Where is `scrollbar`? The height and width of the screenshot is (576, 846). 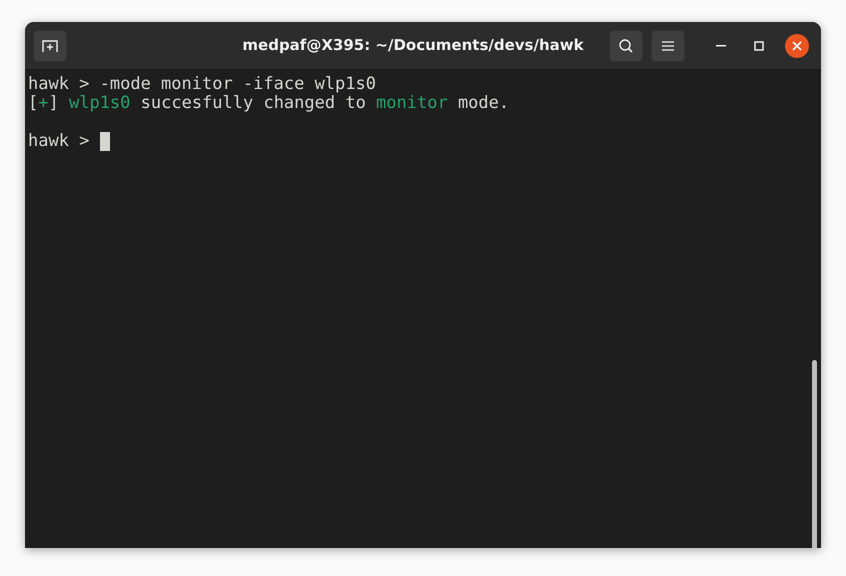 scrollbar is located at coordinates (814, 454).